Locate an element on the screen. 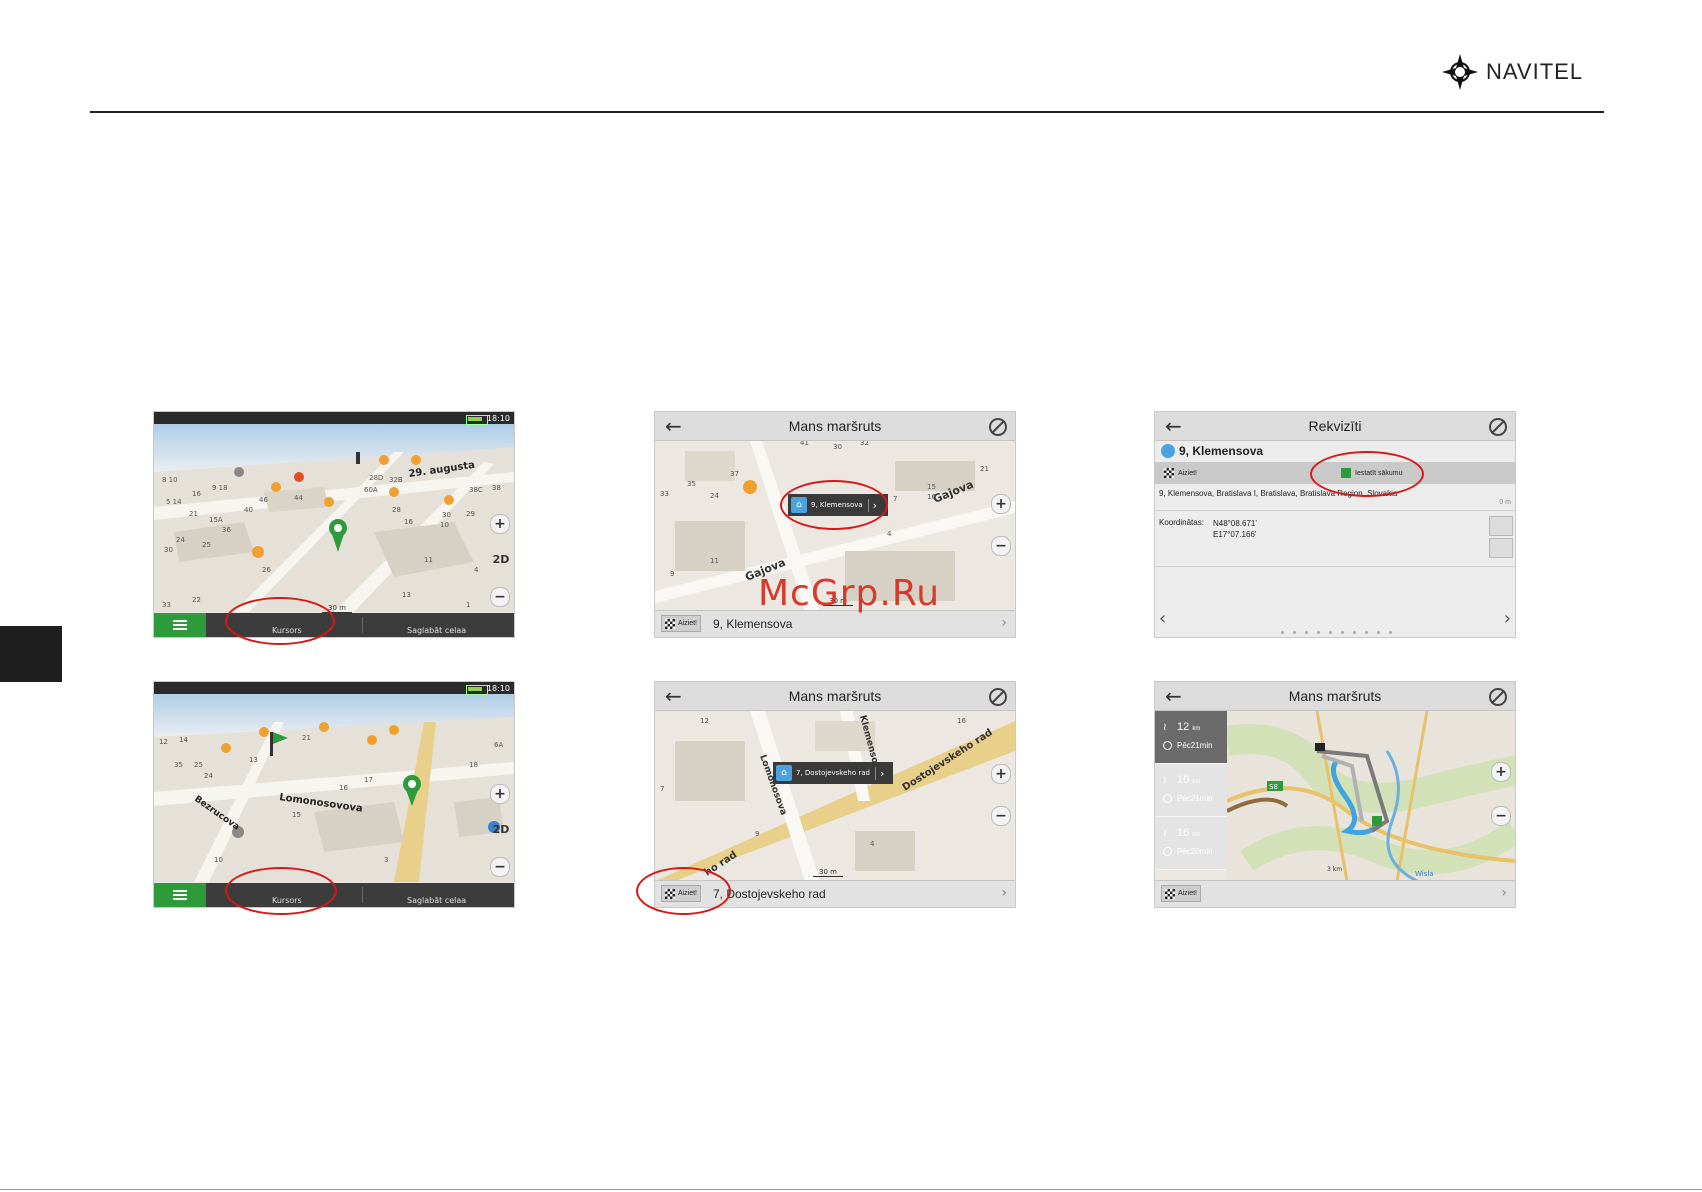 The width and height of the screenshot is (1702, 1192). download-button is located at coordinates (1501, 526).